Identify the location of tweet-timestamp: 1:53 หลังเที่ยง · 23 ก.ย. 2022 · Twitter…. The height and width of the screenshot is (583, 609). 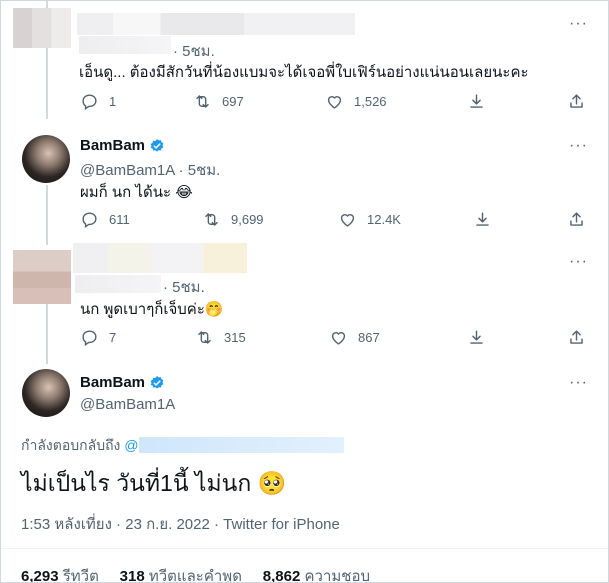
(180, 524).